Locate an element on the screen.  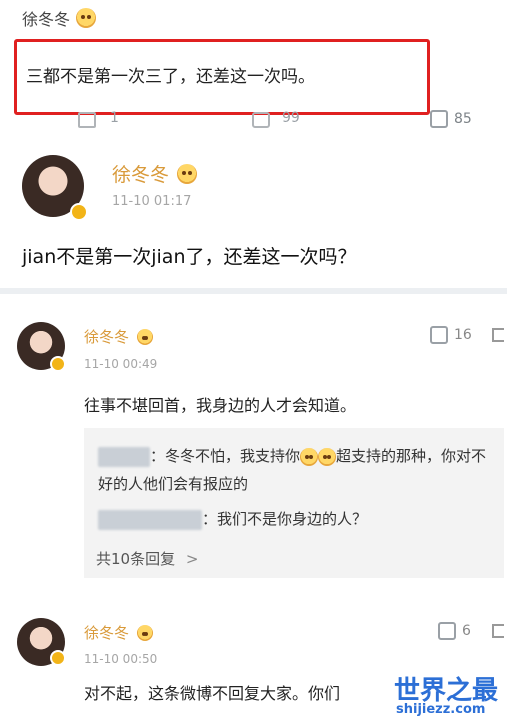
watermark: 世界之最 shijiezz.com is located at coordinates (448, 695).